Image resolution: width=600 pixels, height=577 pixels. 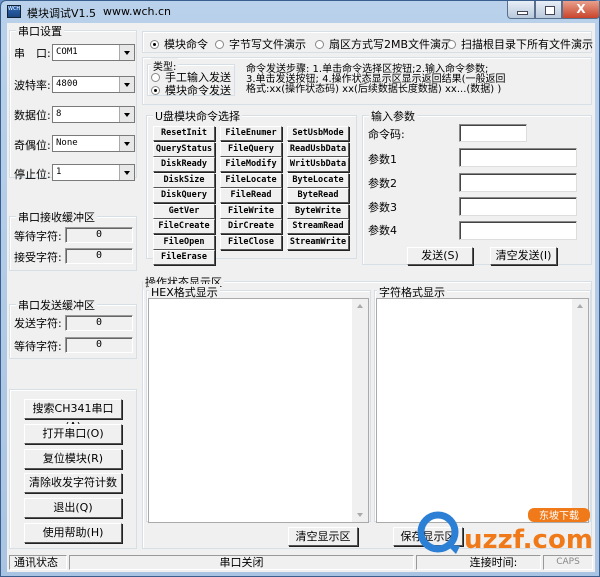 I want to click on watermark-logo: 东坡下载 uzzf.com, so click(x=506, y=531).